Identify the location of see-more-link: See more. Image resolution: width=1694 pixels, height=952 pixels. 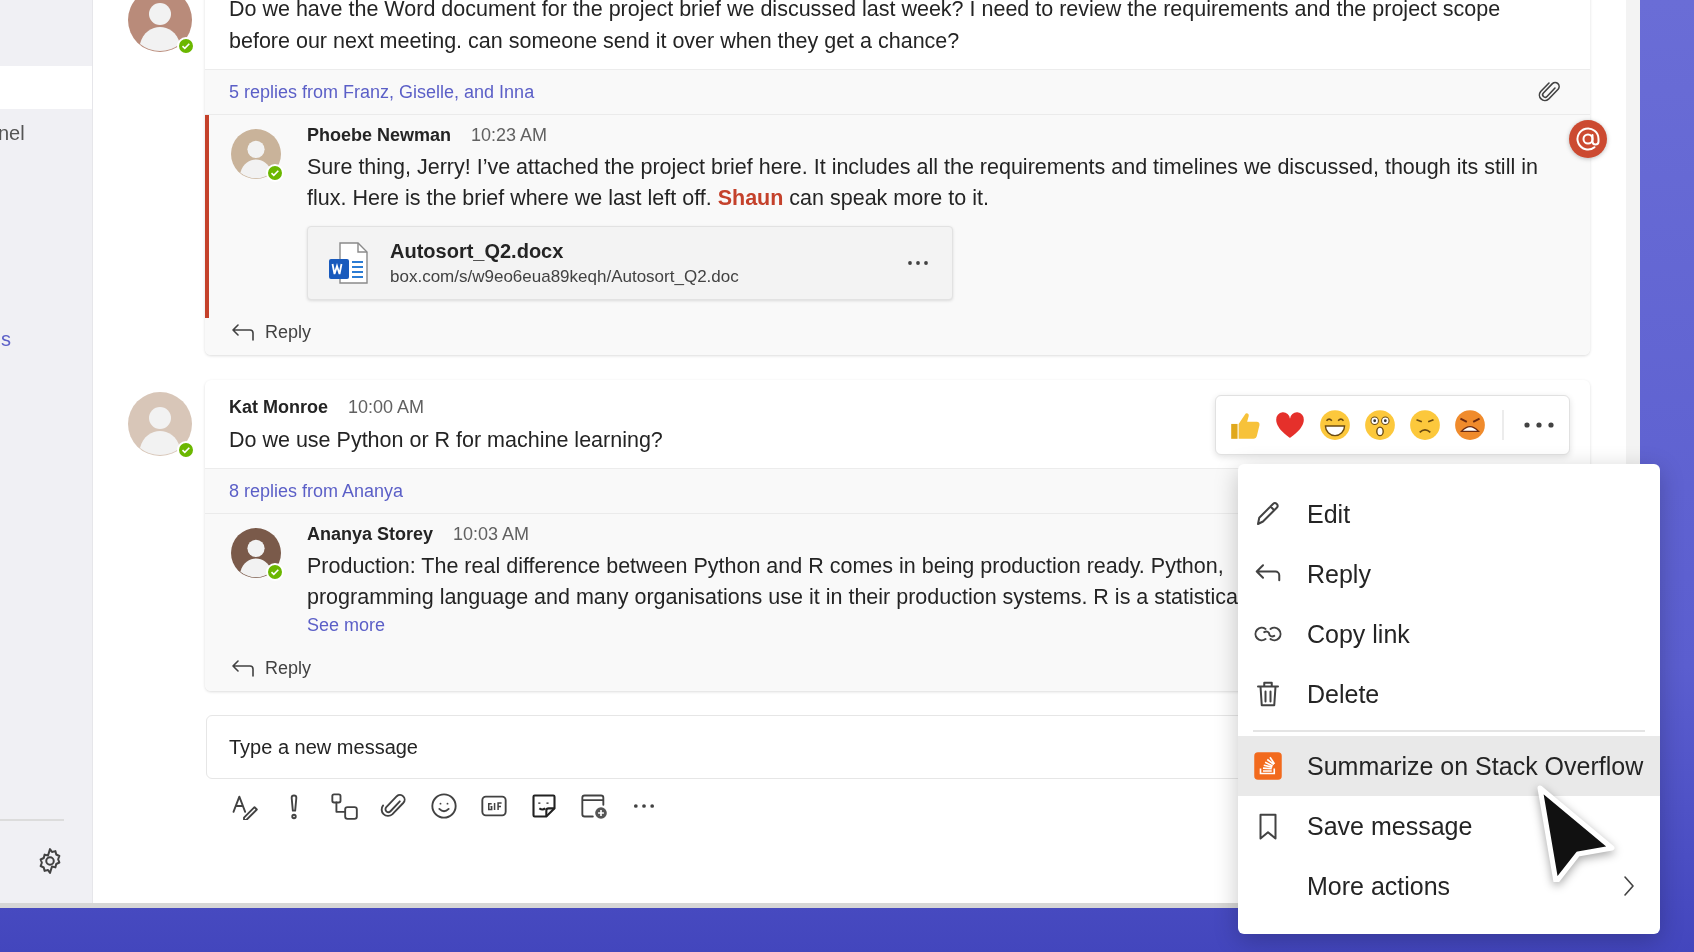
(346, 625).